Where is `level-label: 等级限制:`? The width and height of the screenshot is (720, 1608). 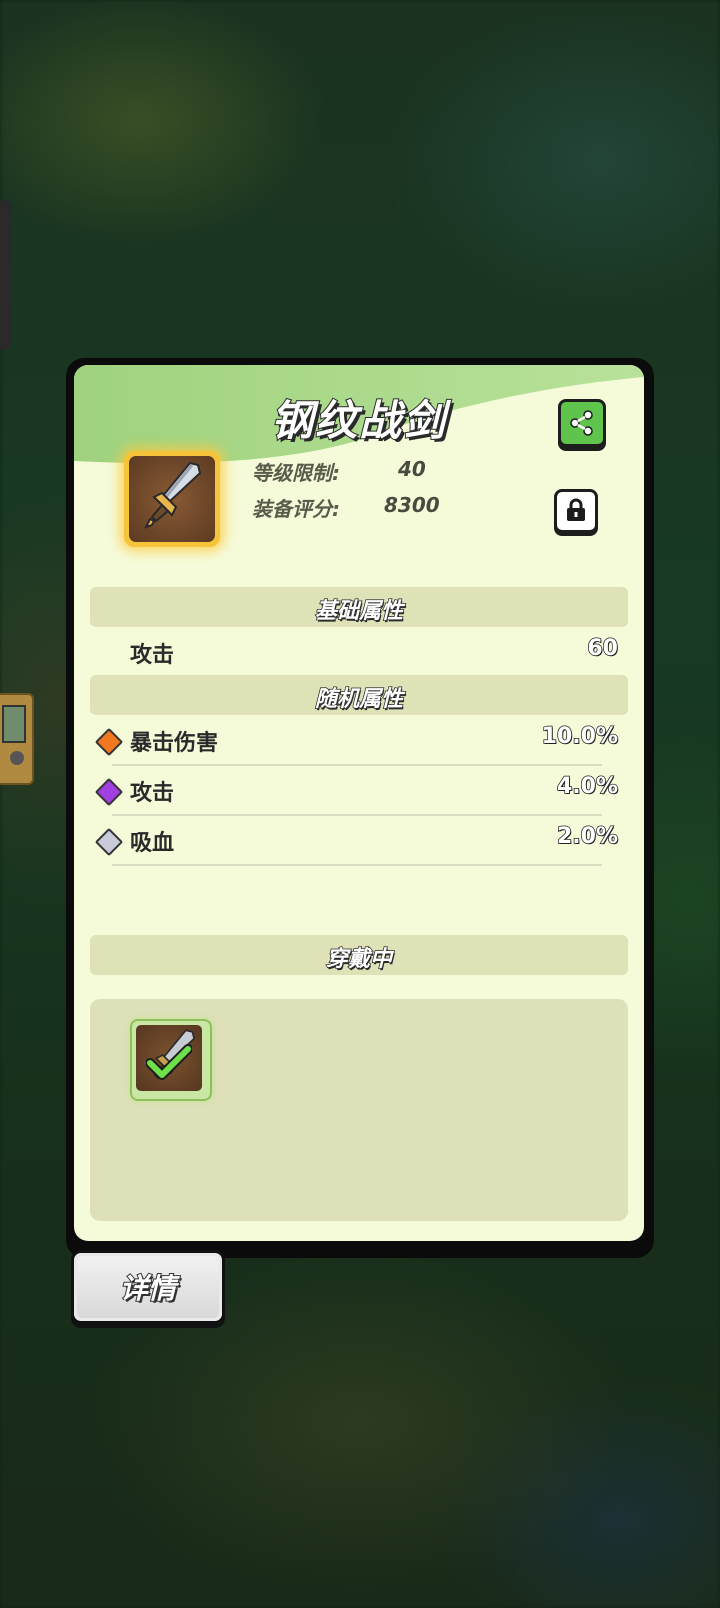 level-label: 等级限制: is located at coordinates (296, 473).